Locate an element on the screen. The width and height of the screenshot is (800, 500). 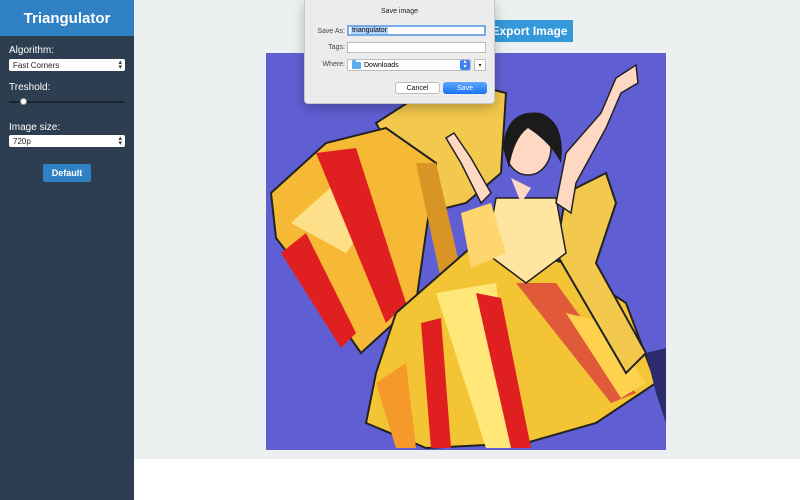
tags-label: Tags: is located at coordinates (336, 47).